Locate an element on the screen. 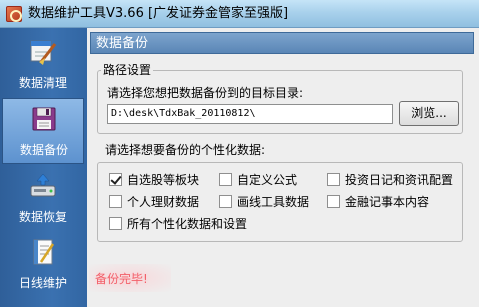 This screenshot has width=479, height=307. option-label: 投资日记和资讯配置 is located at coordinates (399, 180).